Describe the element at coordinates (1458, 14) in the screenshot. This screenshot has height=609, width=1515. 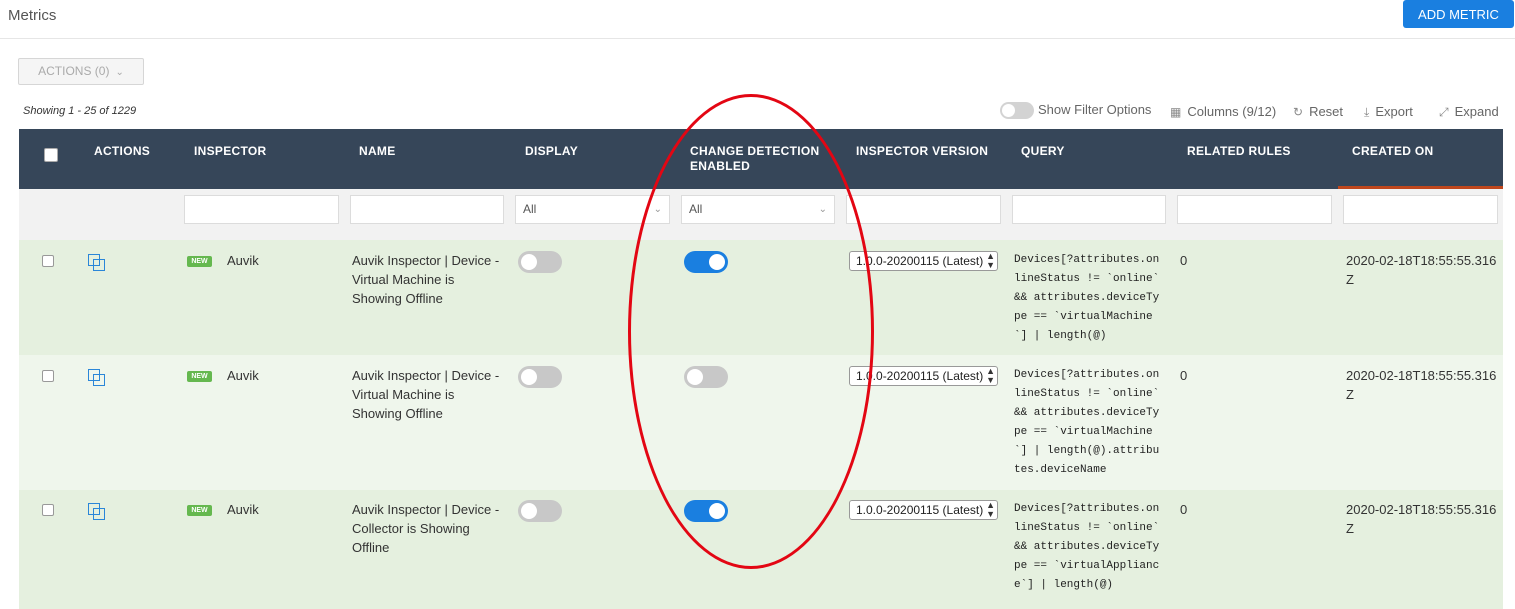
I see `add-metric-button: ADD METRIC` at that location.